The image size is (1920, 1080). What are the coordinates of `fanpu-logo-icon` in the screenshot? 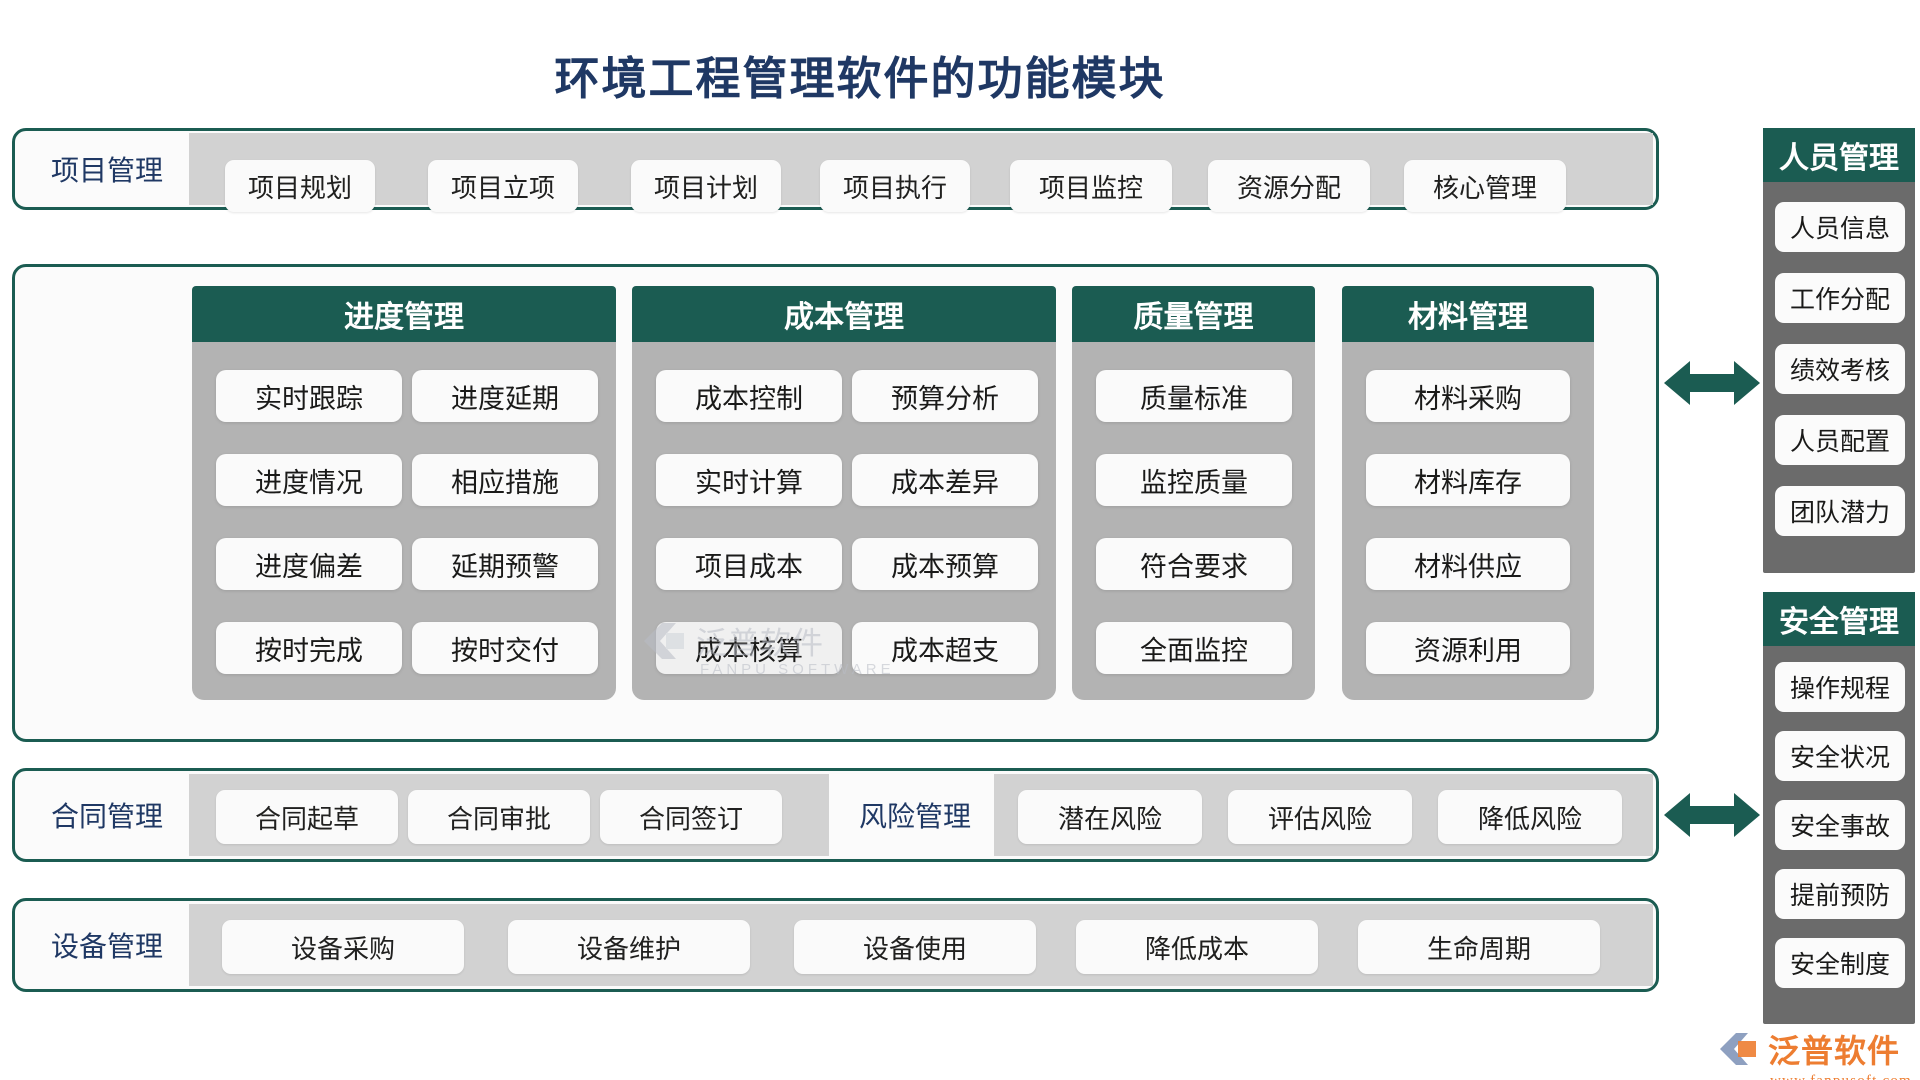 It's located at (1738, 1049).